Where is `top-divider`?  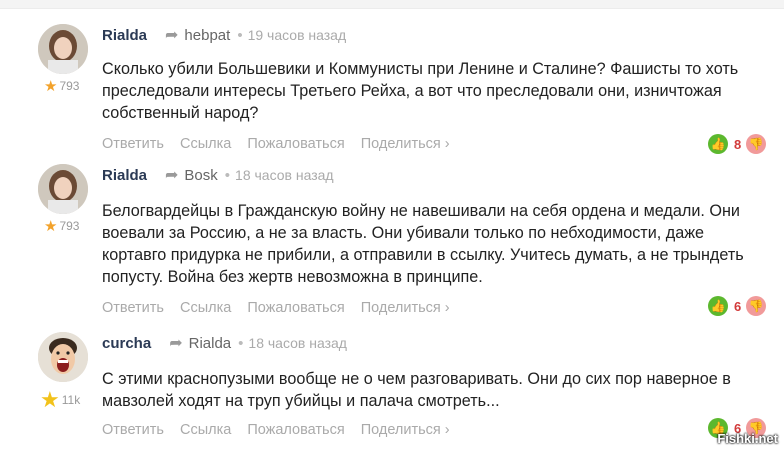 top-divider is located at coordinates (392, 4).